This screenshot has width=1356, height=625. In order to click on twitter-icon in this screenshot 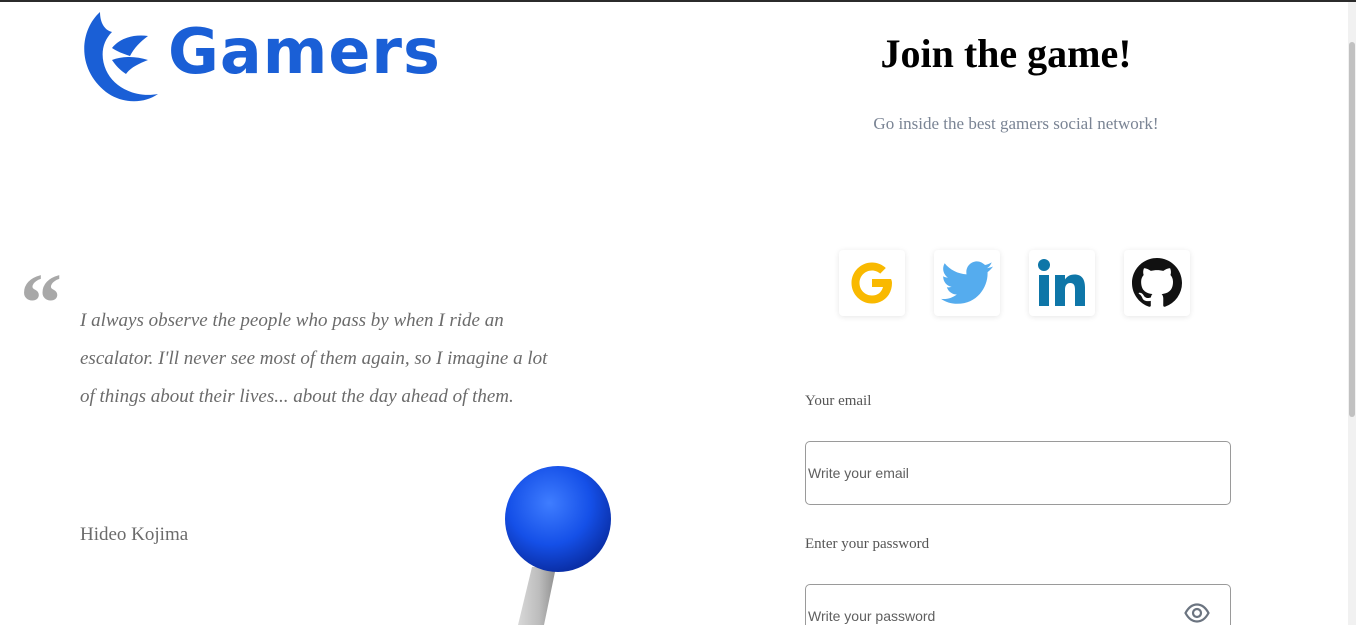, I will do `click(967, 282)`.